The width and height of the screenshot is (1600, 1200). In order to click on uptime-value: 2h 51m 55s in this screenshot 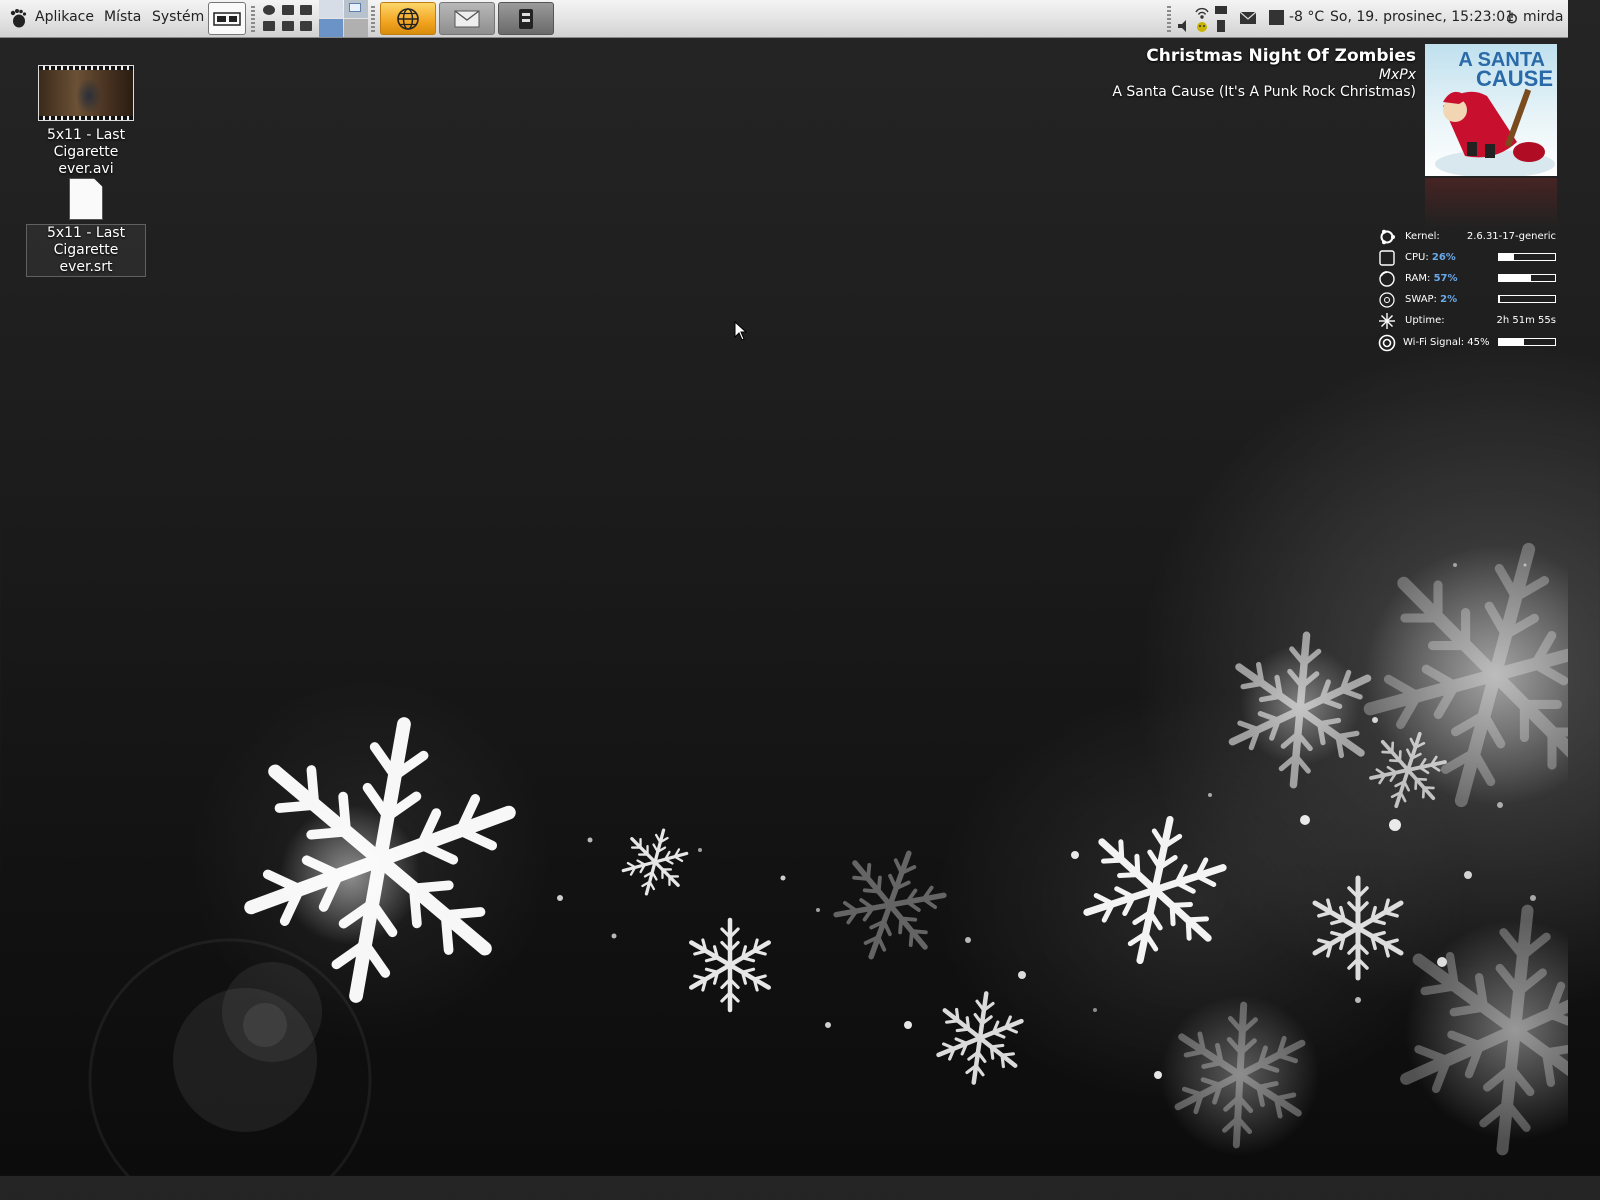, I will do `click(1526, 320)`.